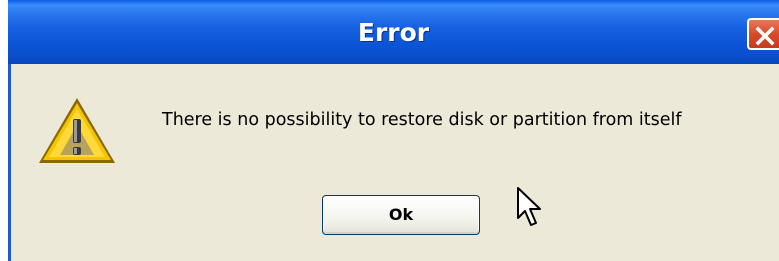 The image size is (779, 261). Describe the element at coordinates (77, 130) in the screenshot. I see `warning-icon` at that location.